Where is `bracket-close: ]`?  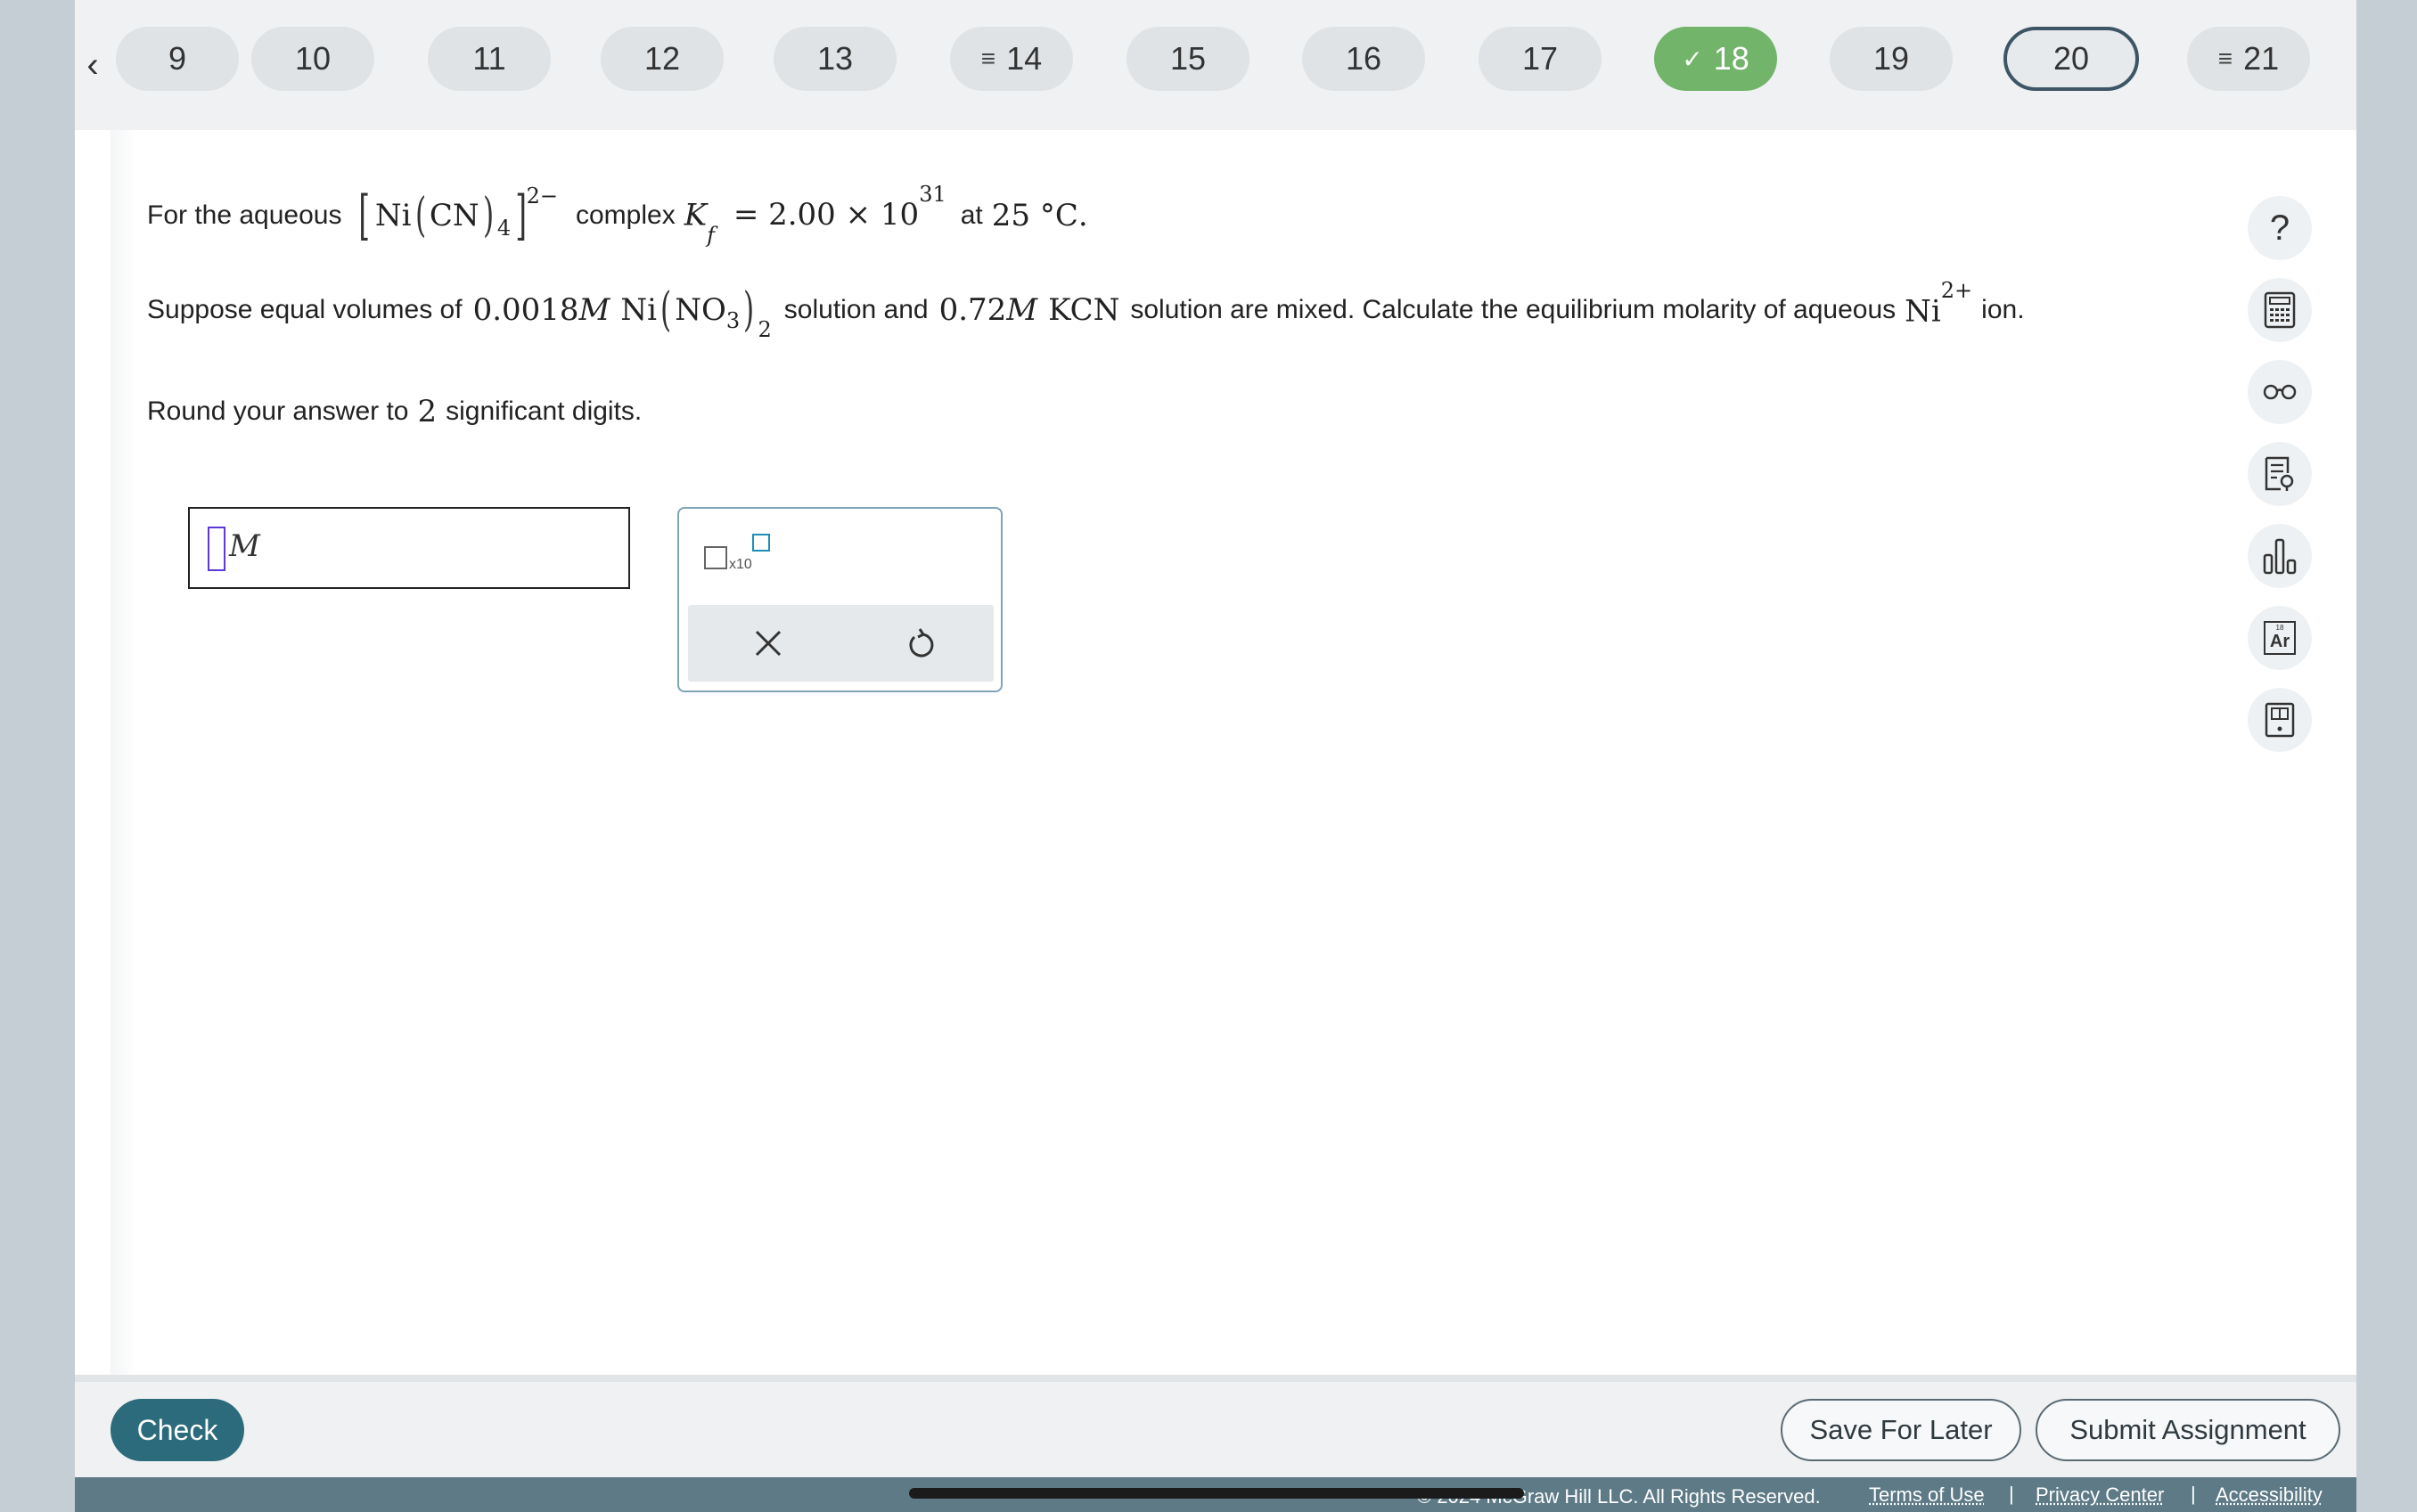
bracket-close: ] is located at coordinates (521, 216).